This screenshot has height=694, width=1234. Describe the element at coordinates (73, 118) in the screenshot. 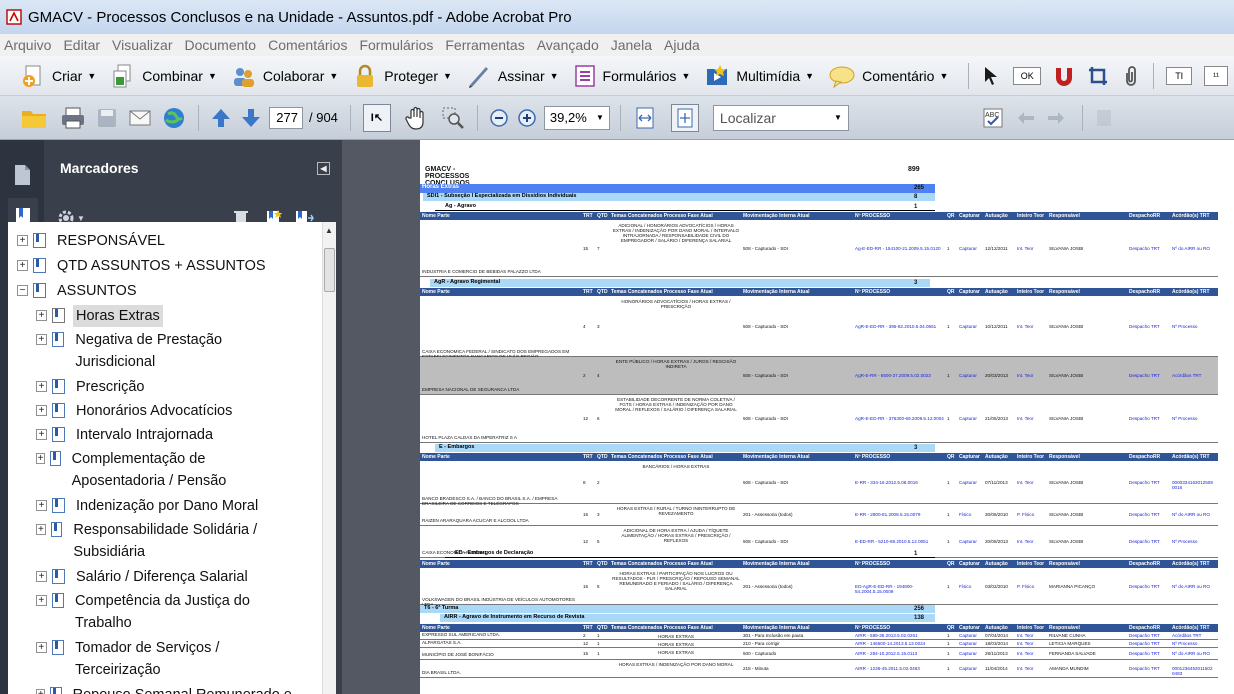

I see `print-icon` at that location.